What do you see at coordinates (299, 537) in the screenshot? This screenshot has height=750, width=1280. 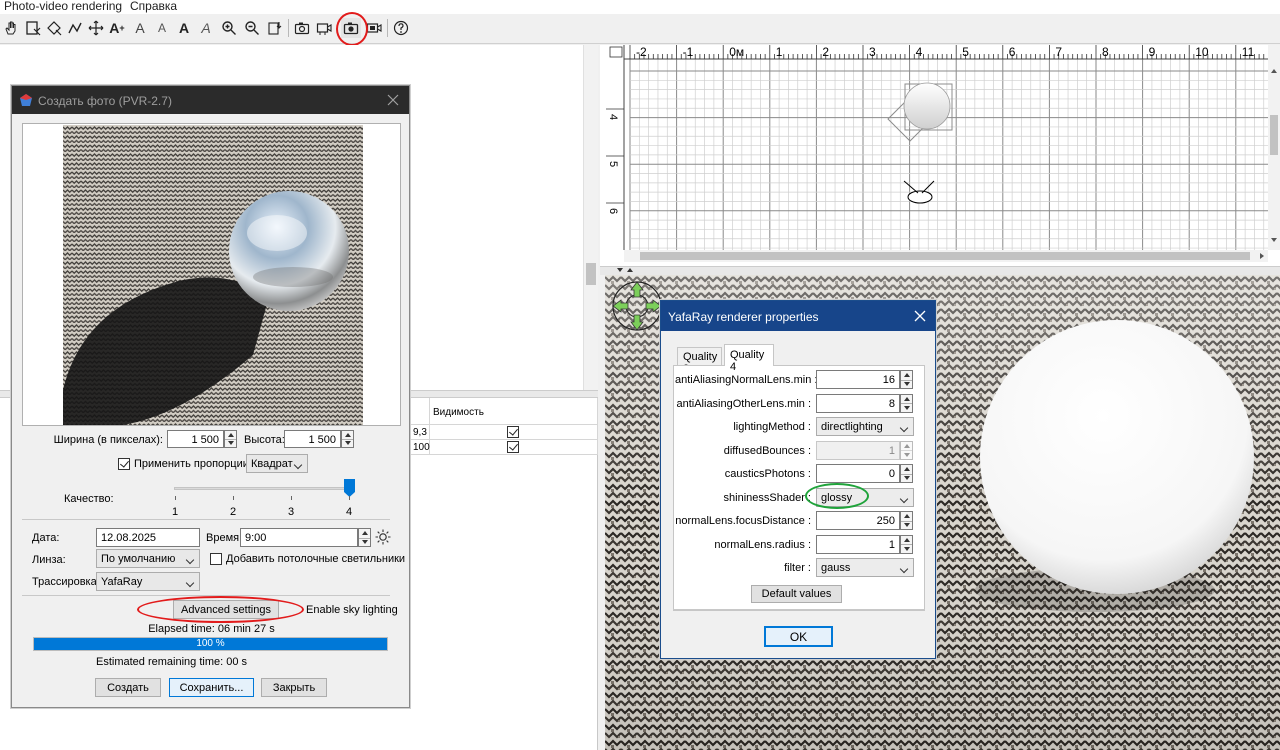 I see `time-input: 9:00` at bounding box center [299, 537].